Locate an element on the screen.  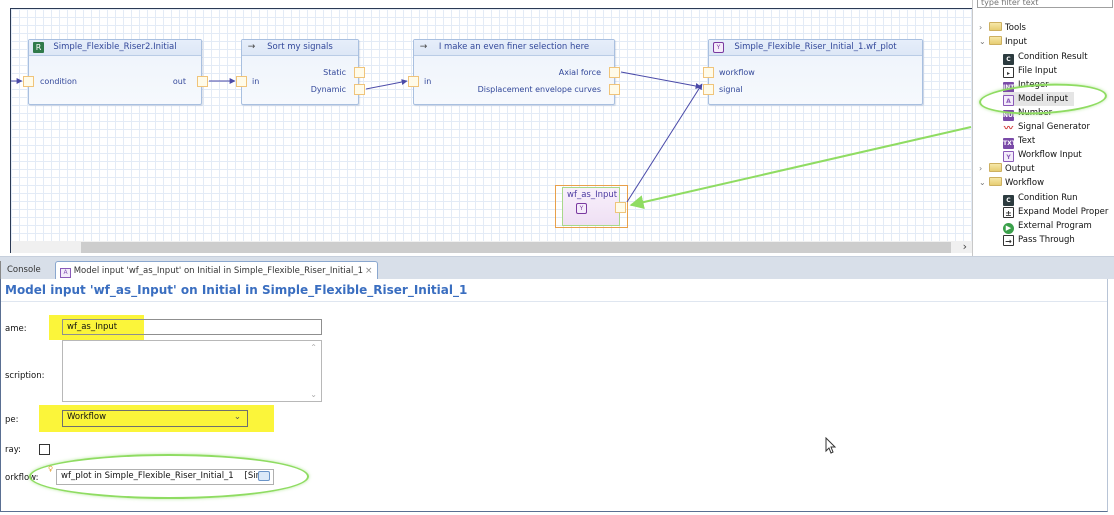
palette-item-external-program: ▶ External Program is located at coordinates (1047, 226).